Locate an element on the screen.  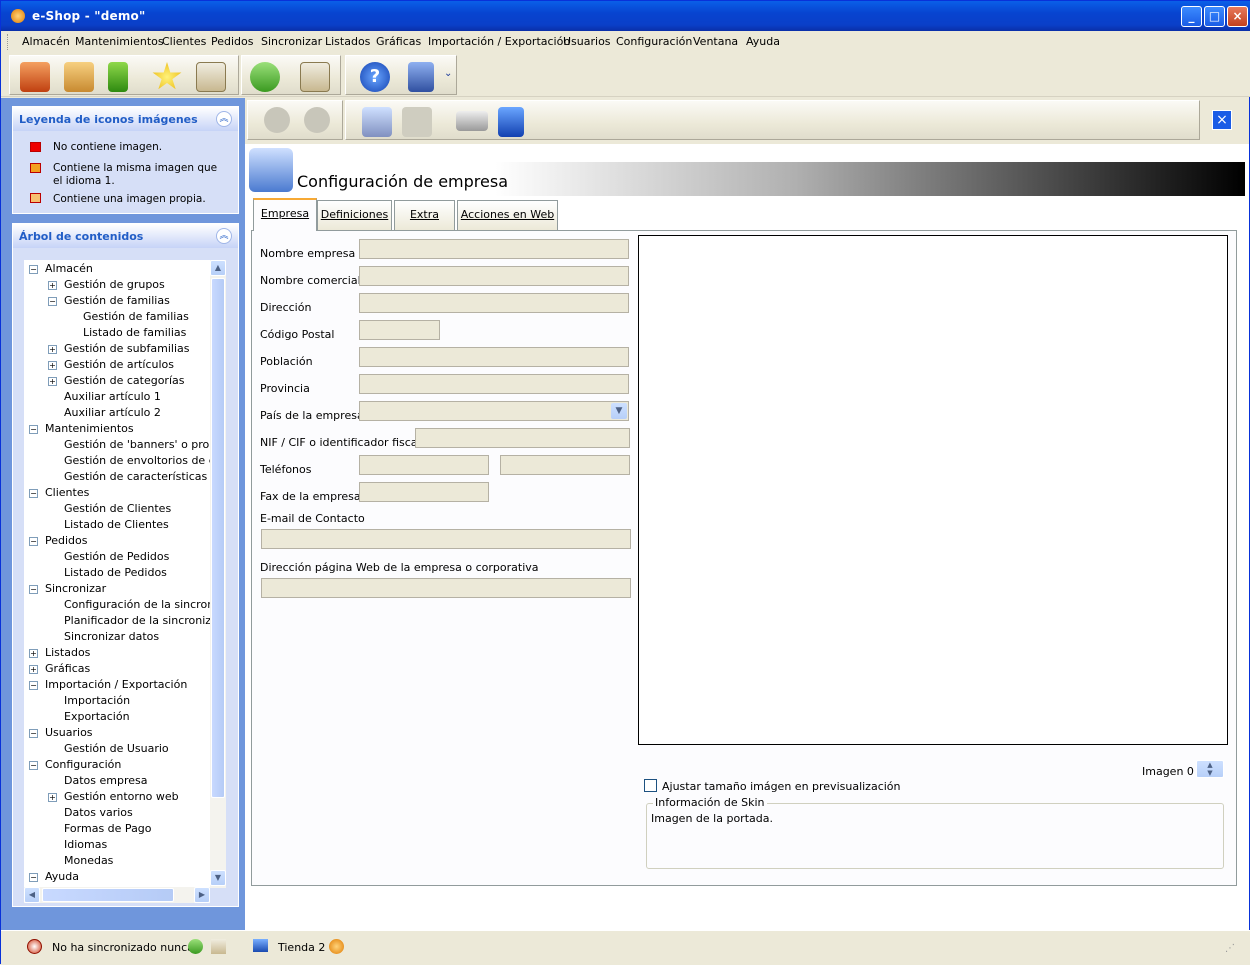
tree-node: Gestión de Pedidos is located at coordinates (116, 556).